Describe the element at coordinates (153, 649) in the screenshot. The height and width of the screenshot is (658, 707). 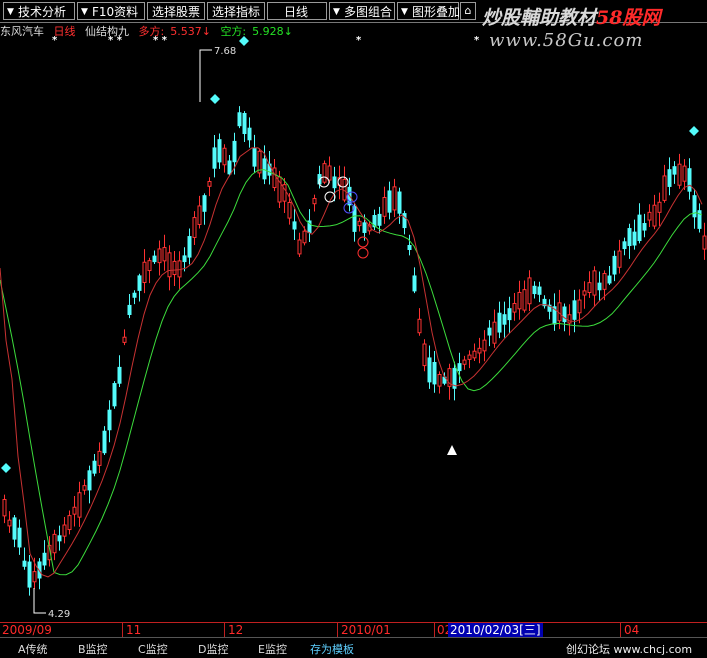
I see `tab-c-monitor: C监控` at that location.